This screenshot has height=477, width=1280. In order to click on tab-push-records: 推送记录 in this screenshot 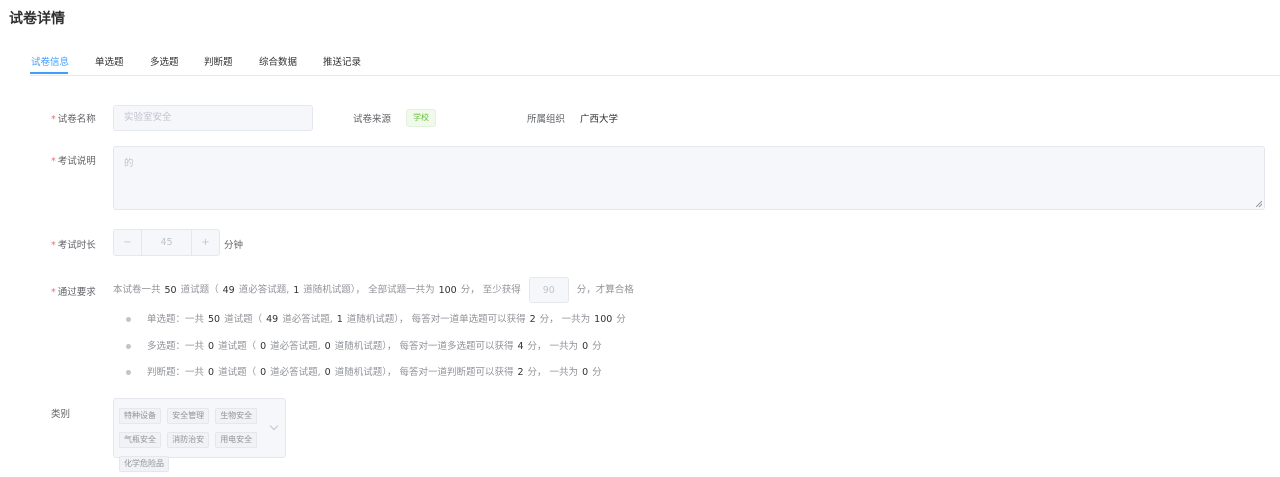, I will do `click(342, 61)`.